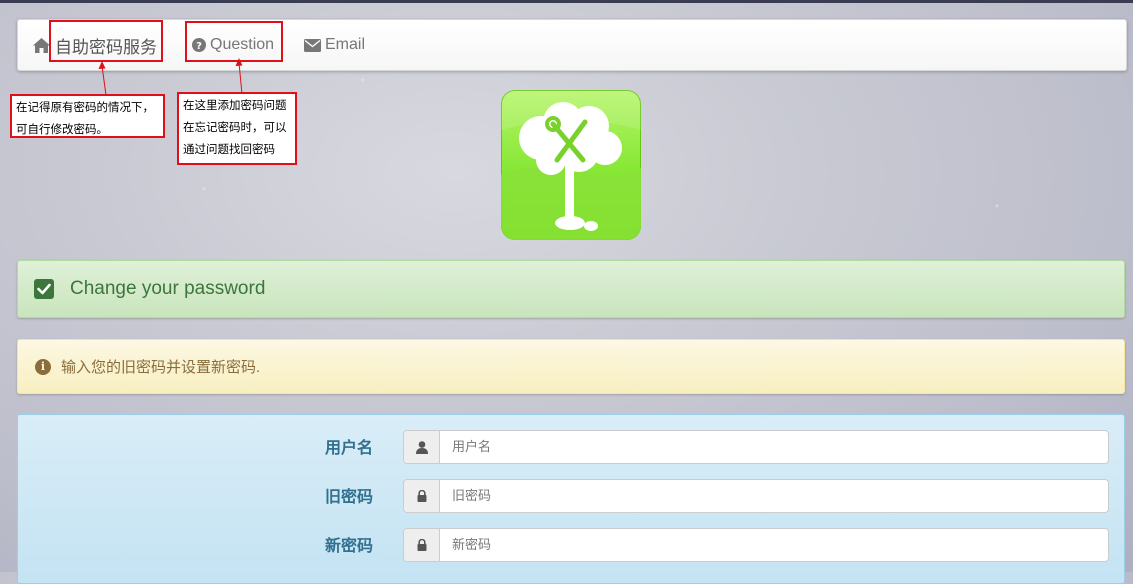  What do you see at coordinates (234, 41) in the screenshot?
I see `question-callout-box` at bounding box center [234, 41].